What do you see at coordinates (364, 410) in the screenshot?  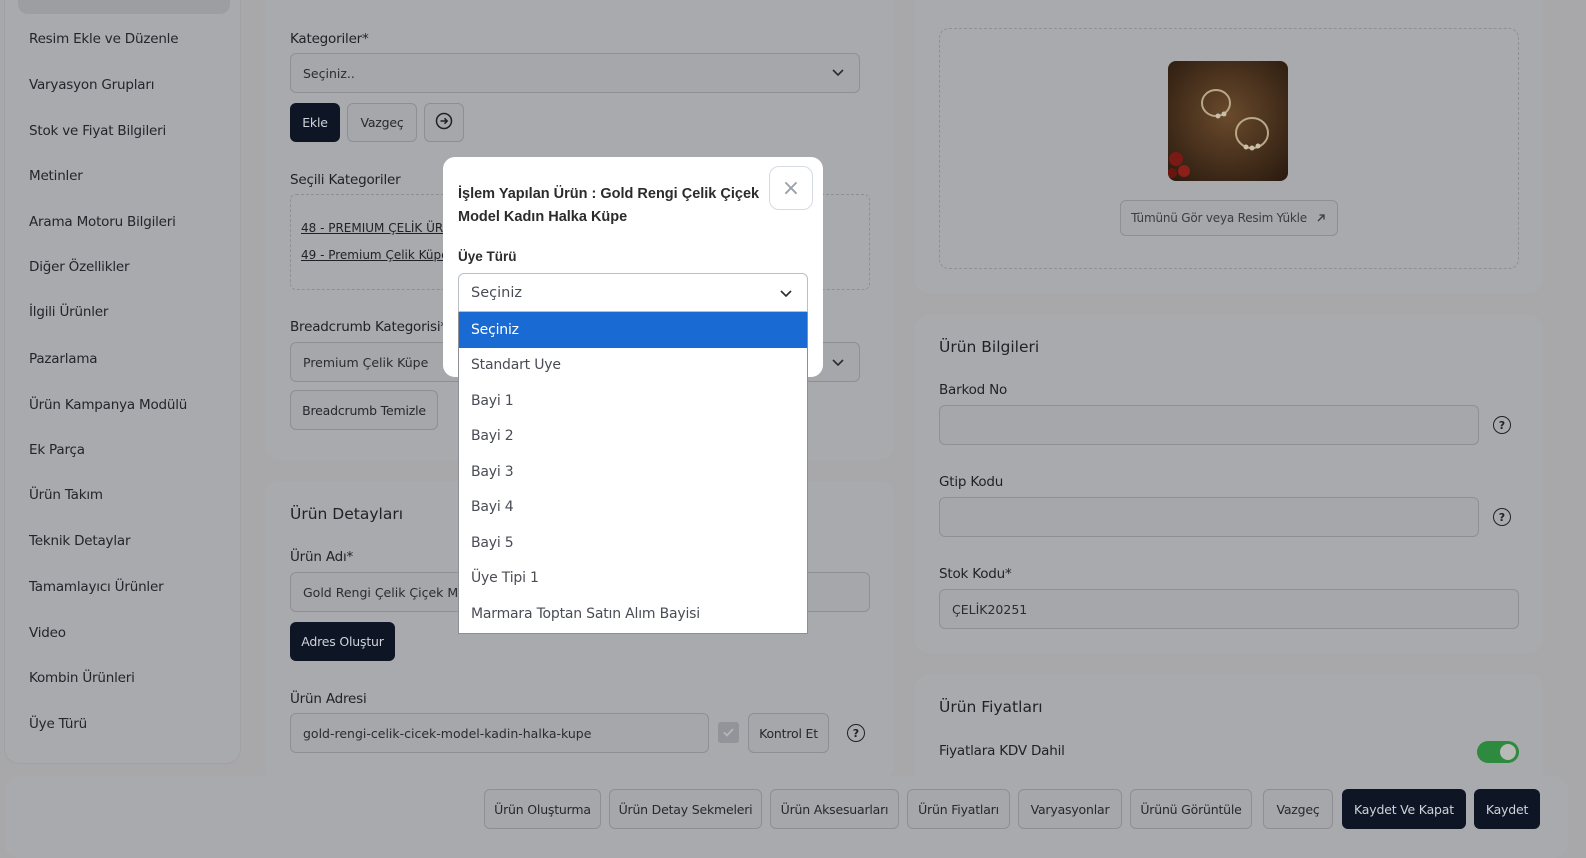 I see `breadcrumb-clear-button: Breadcrumb Temizle` at bounding box center [364, 410].